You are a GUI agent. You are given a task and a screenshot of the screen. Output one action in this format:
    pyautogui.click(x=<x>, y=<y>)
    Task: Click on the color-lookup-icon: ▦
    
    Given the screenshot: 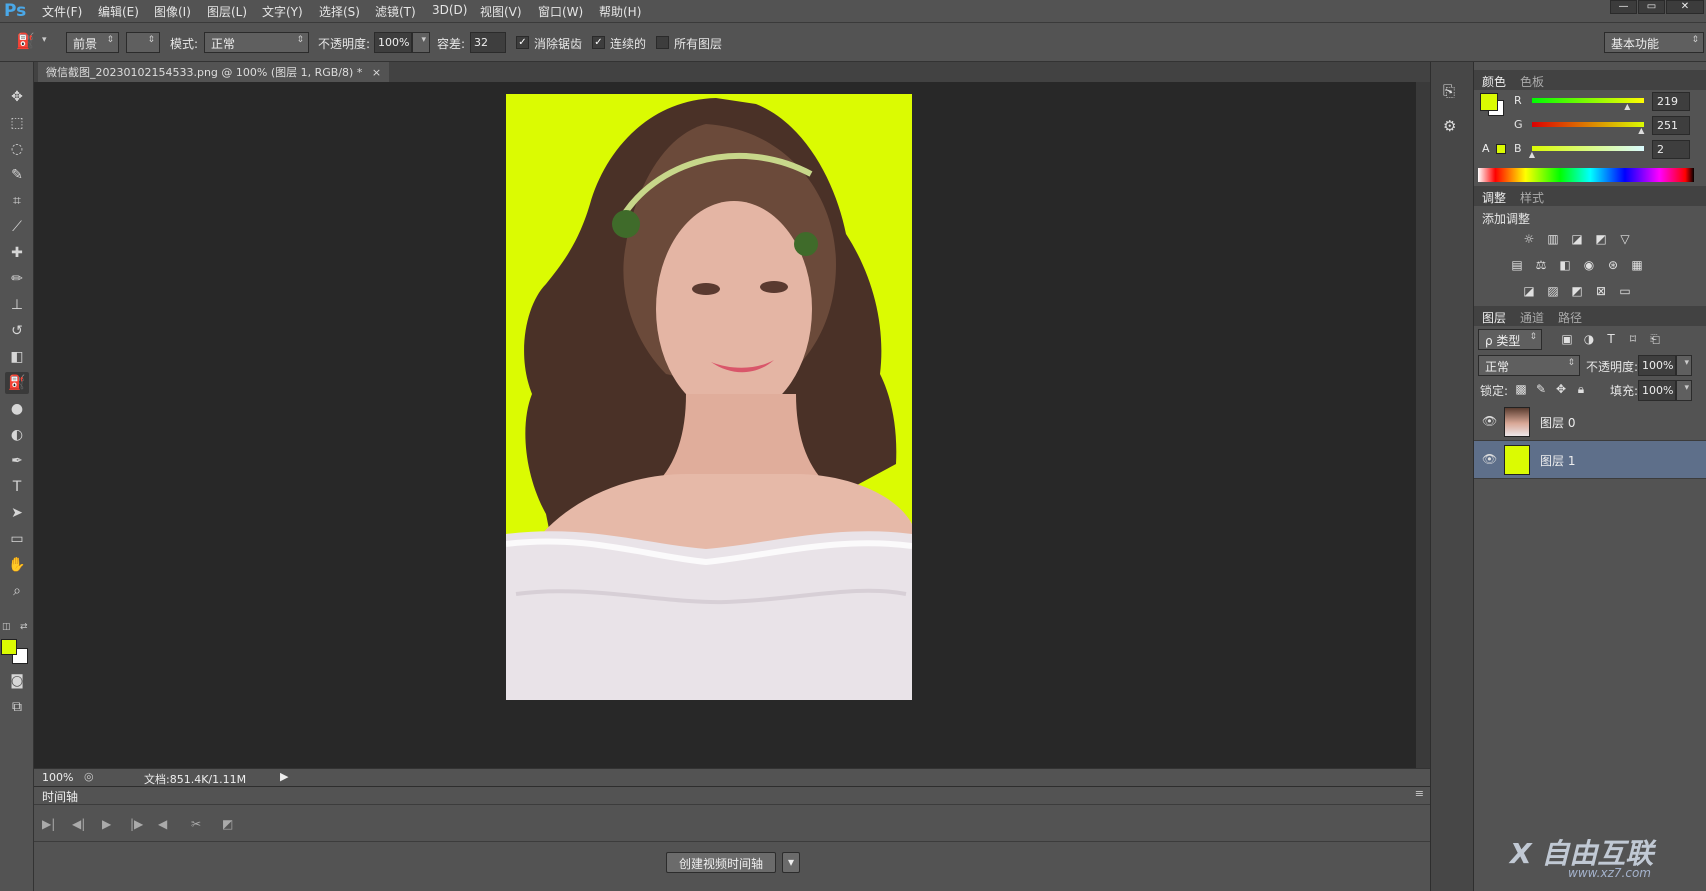 What is the action you would take?
    pyautogui.click(x=1637, y=266)
    